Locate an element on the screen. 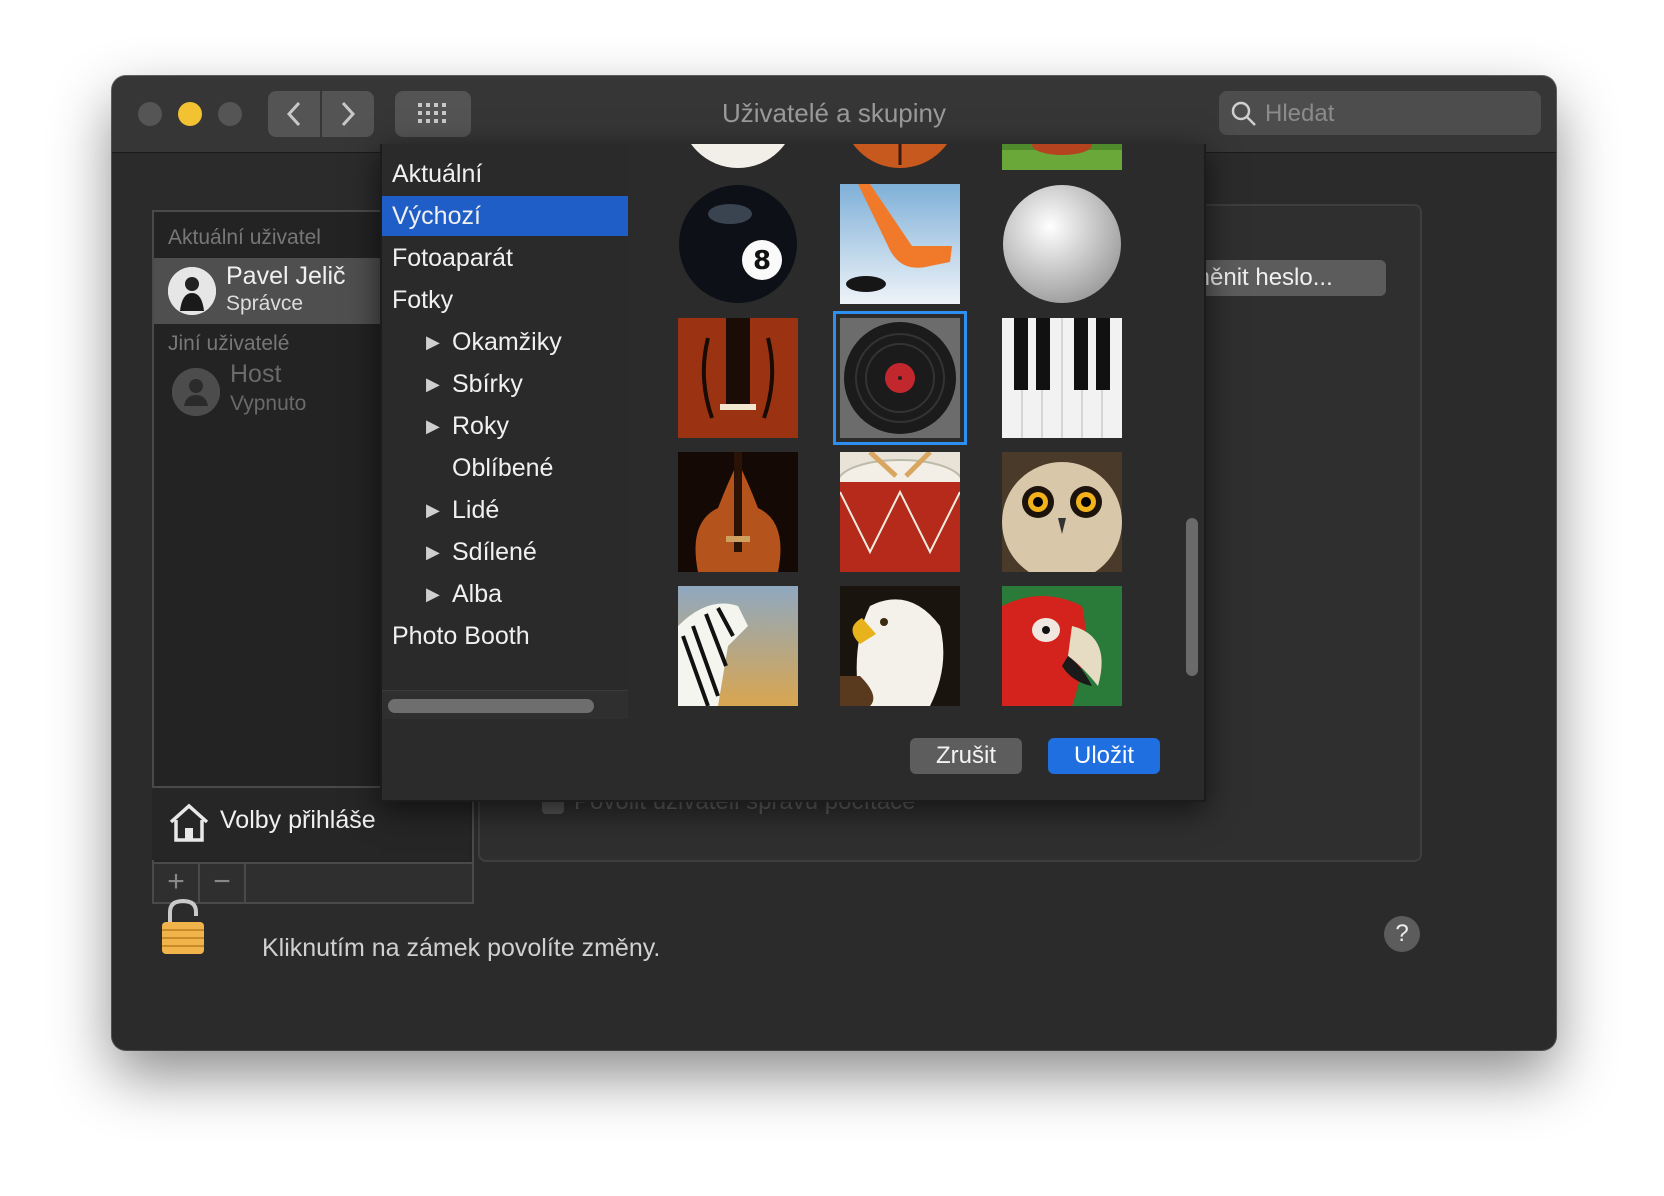 The height and width of the screenshot is (1196, 1664). source-item: Aktuální is located at coordinates (505, 174).